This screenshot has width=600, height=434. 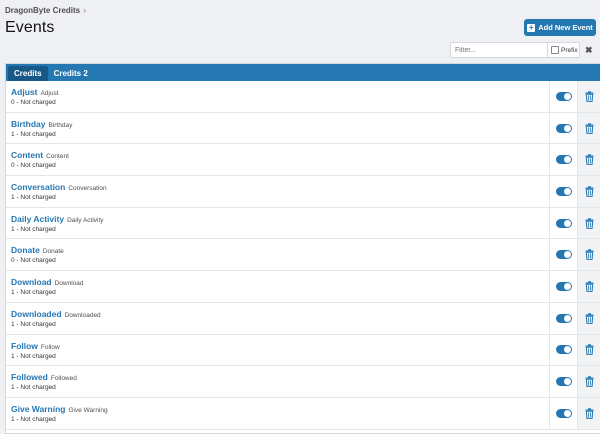 I want to click on event-name-link: Daily Activity, so click(x=37, y=219).